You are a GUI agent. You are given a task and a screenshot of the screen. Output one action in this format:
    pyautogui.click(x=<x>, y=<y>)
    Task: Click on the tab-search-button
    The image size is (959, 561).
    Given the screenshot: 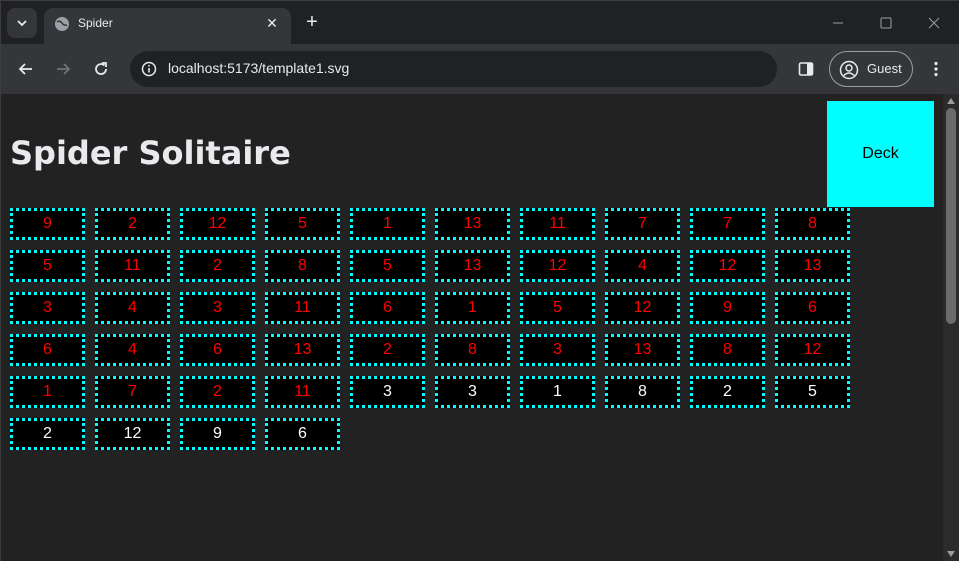 What is the action you would take?
    pyautogui.click(x=22, y=23)
    